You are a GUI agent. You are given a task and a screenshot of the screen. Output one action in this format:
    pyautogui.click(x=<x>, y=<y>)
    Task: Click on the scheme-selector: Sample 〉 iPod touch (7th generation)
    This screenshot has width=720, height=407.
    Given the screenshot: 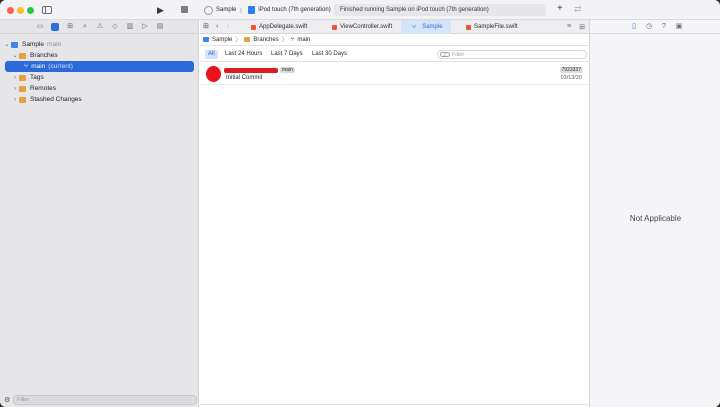 What is the action you would take?
    pyautogui.click(x=267, y=10)
    